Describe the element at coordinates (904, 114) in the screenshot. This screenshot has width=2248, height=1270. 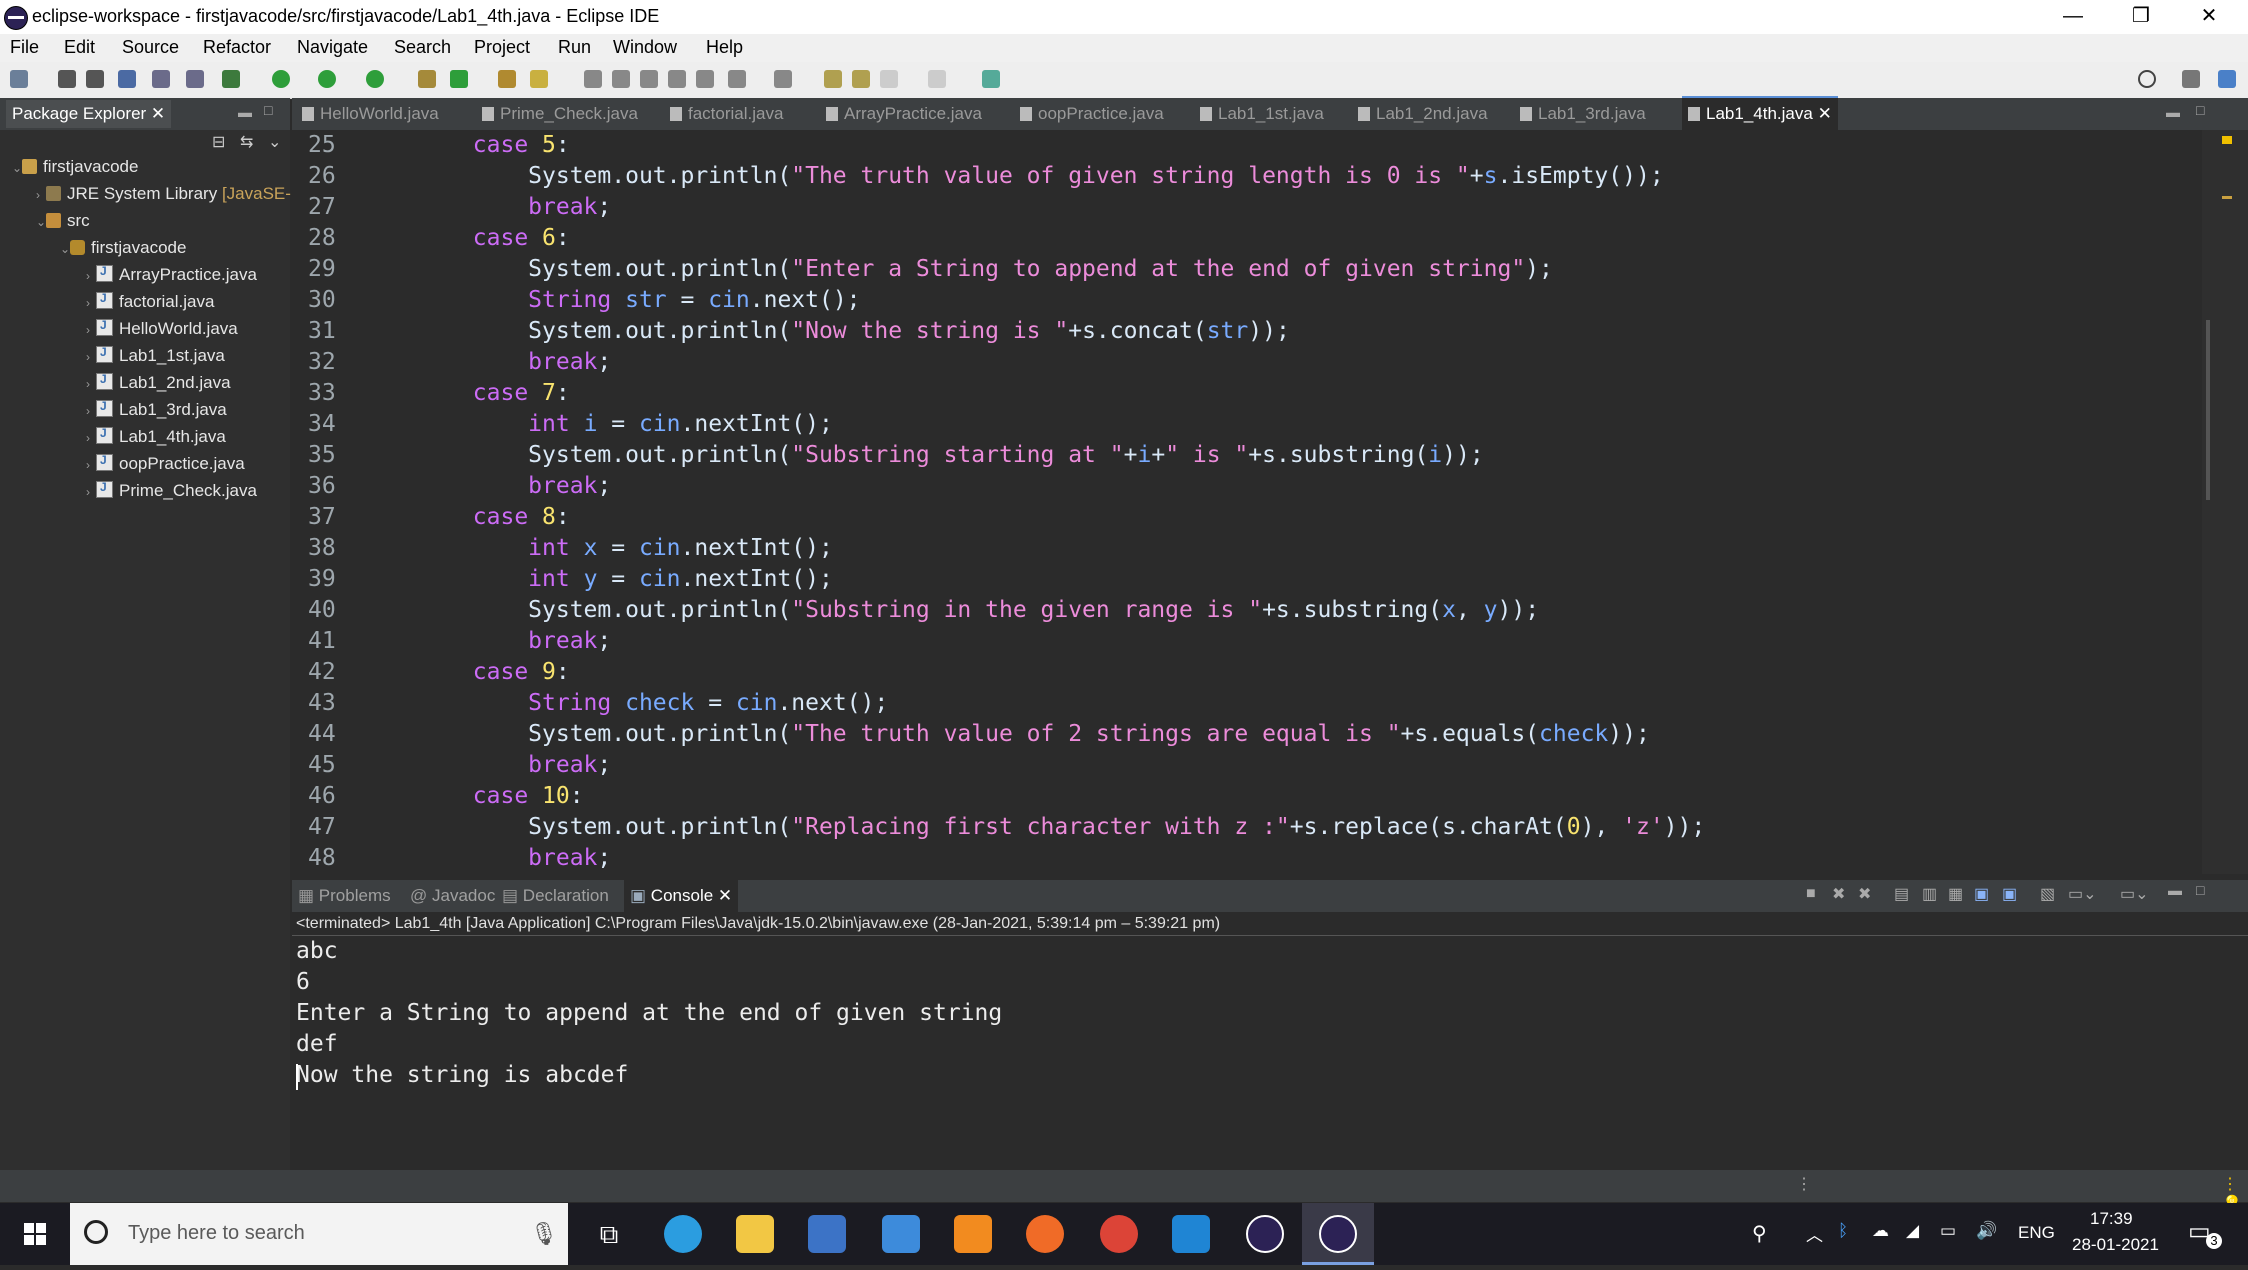
I see `editor-tab: ArrayPractice.java` at that location.